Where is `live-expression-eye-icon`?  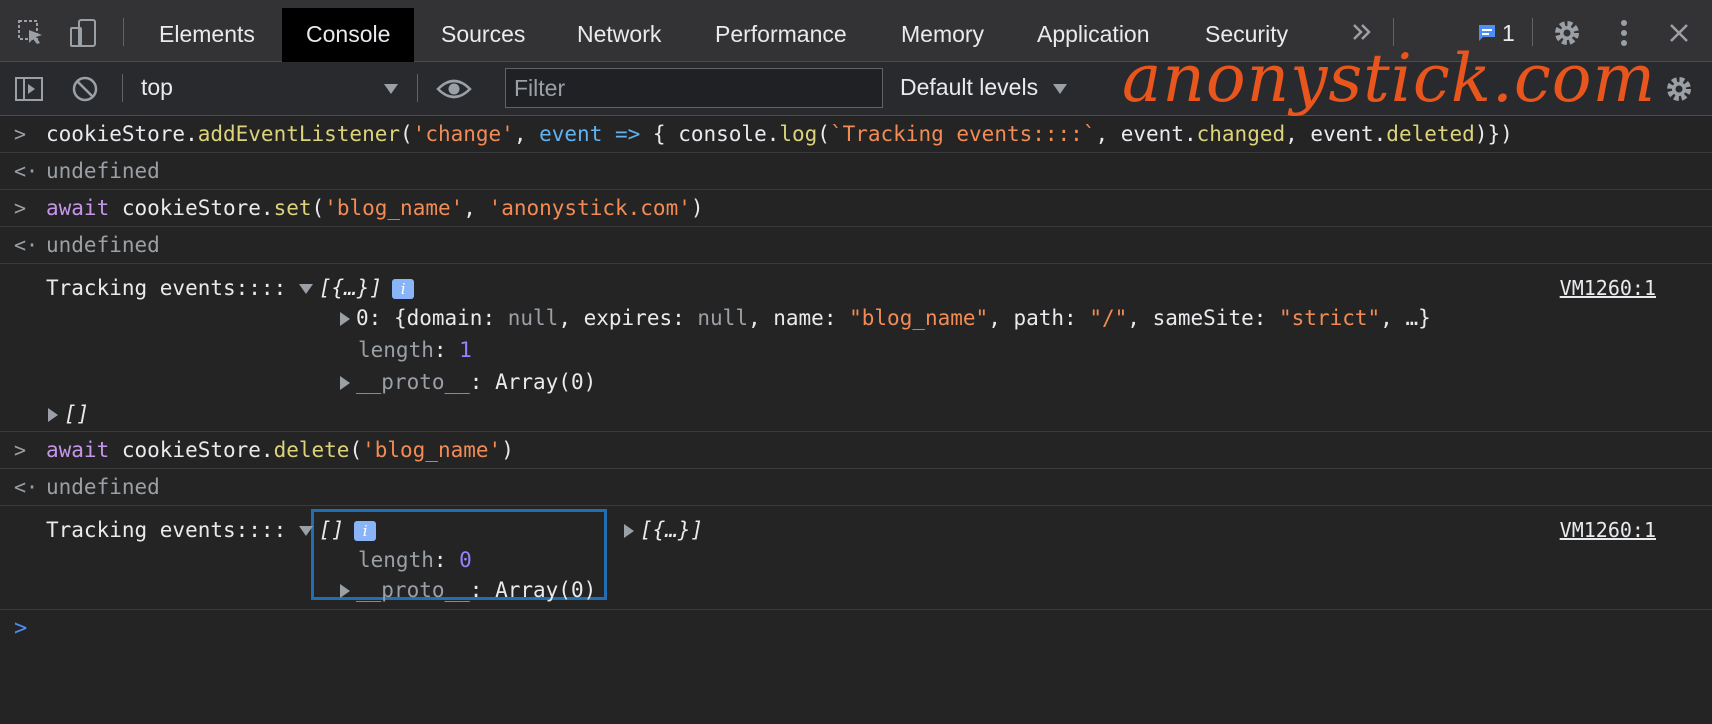 live-expression-eye-icon is located at coordinates (454, 89).